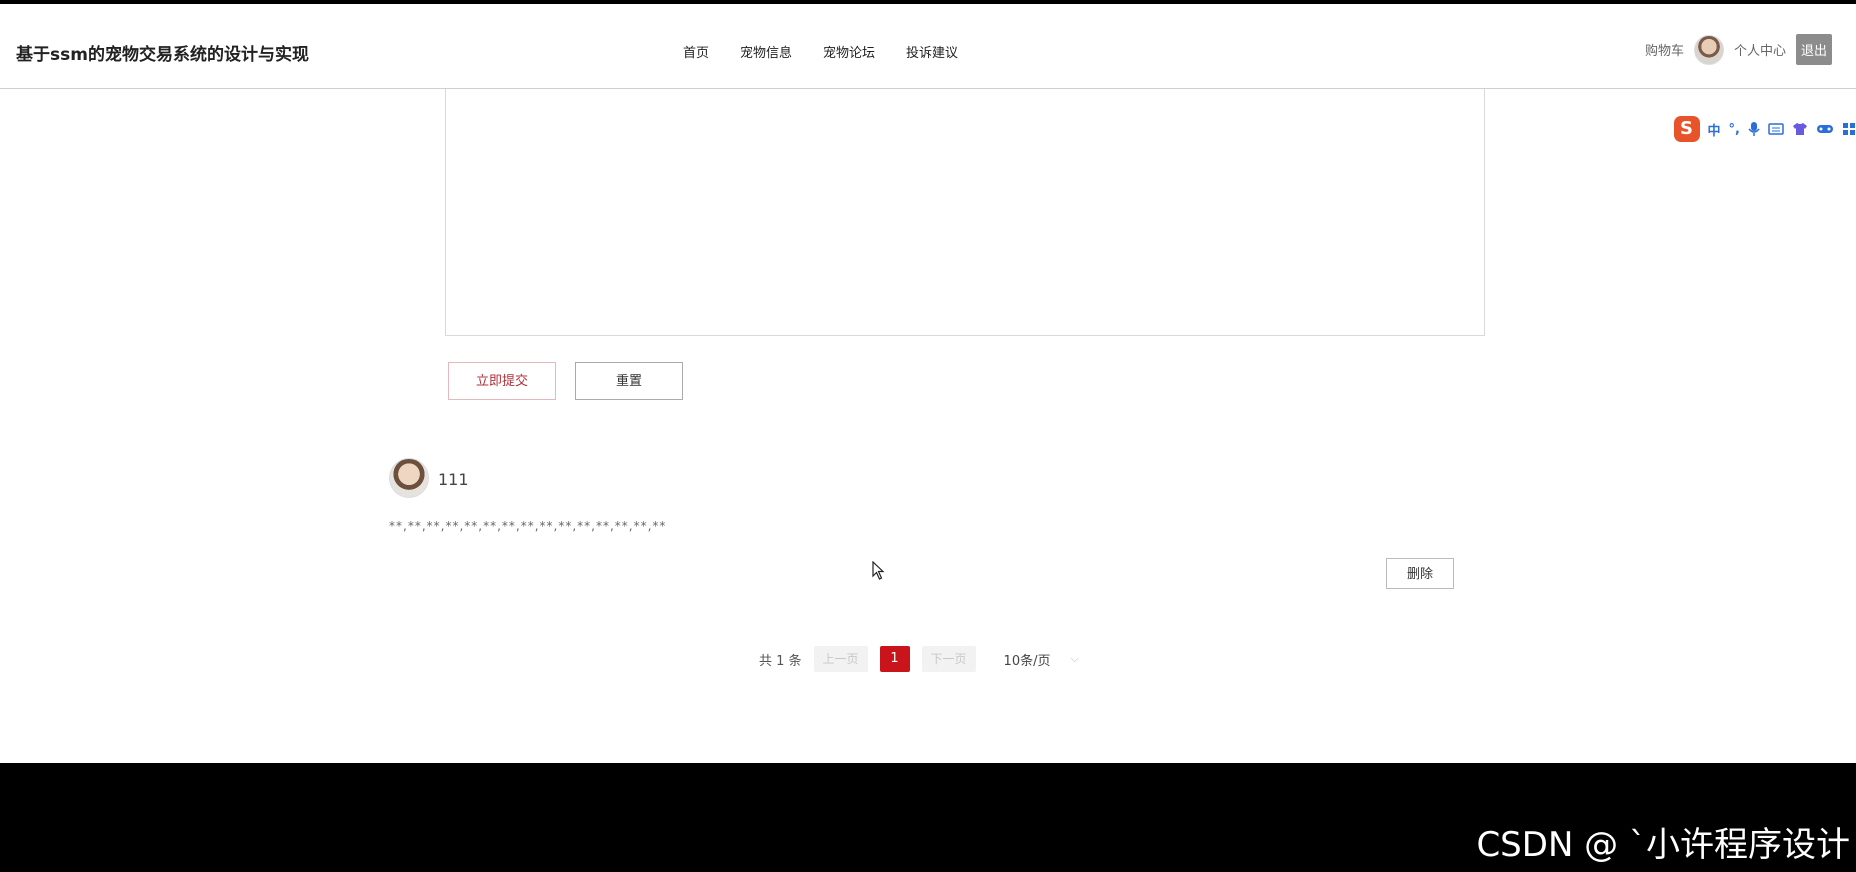  I want to click on ime-punctuation-icon: °,, so click(1734, 129).